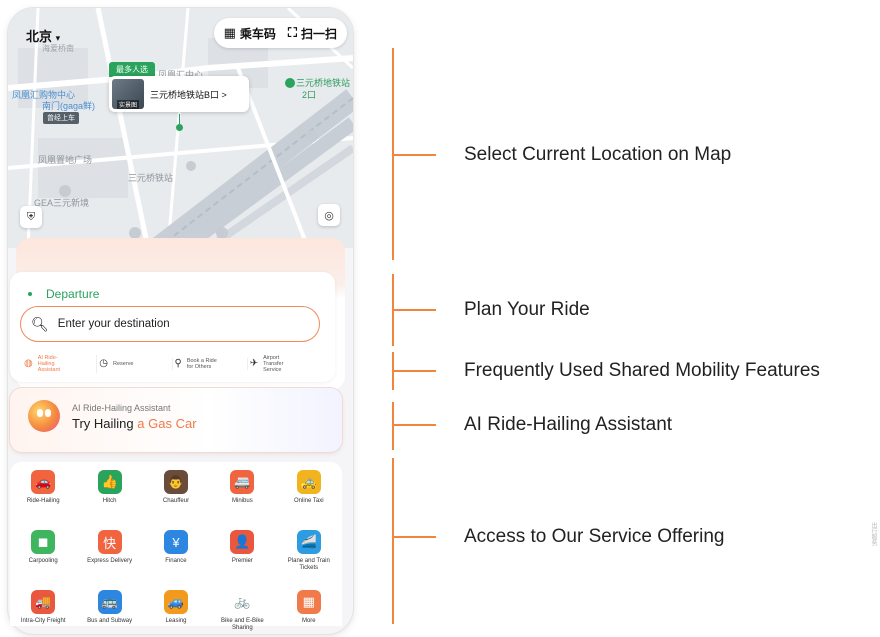 This screenshot has height=637, width=880. What do you see at coordinates (598, 154) in the screenshot?
I see `annotation-map: Select Current Location on Map` at bounding box center [598, 154].